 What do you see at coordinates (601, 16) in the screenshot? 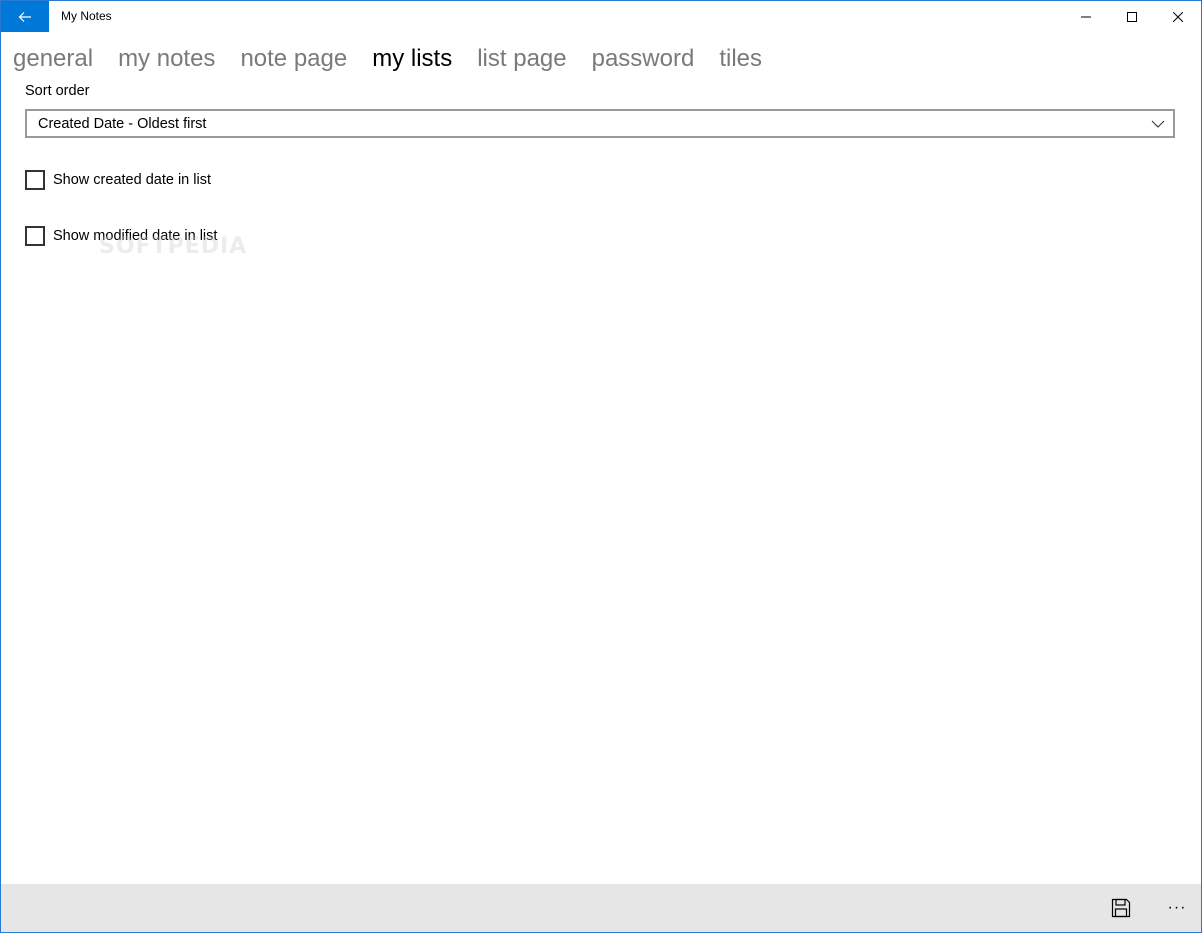
I see `title-bar: My Notes` at bounding box center [601, 16].